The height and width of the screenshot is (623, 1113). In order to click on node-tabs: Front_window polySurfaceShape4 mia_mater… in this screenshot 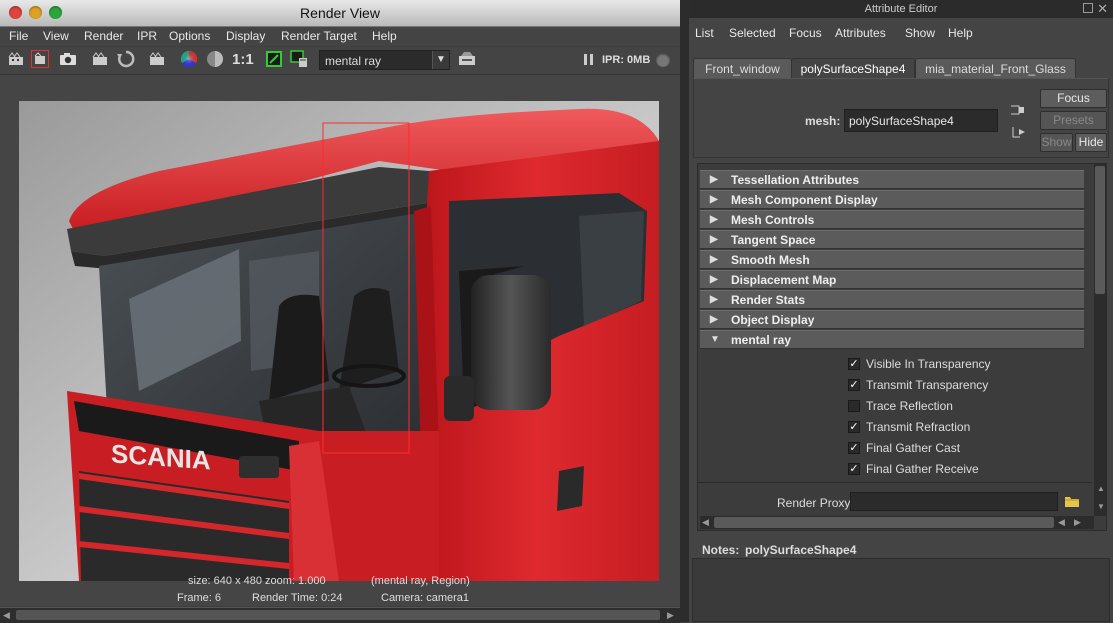, I will do `click(901, 68)`.